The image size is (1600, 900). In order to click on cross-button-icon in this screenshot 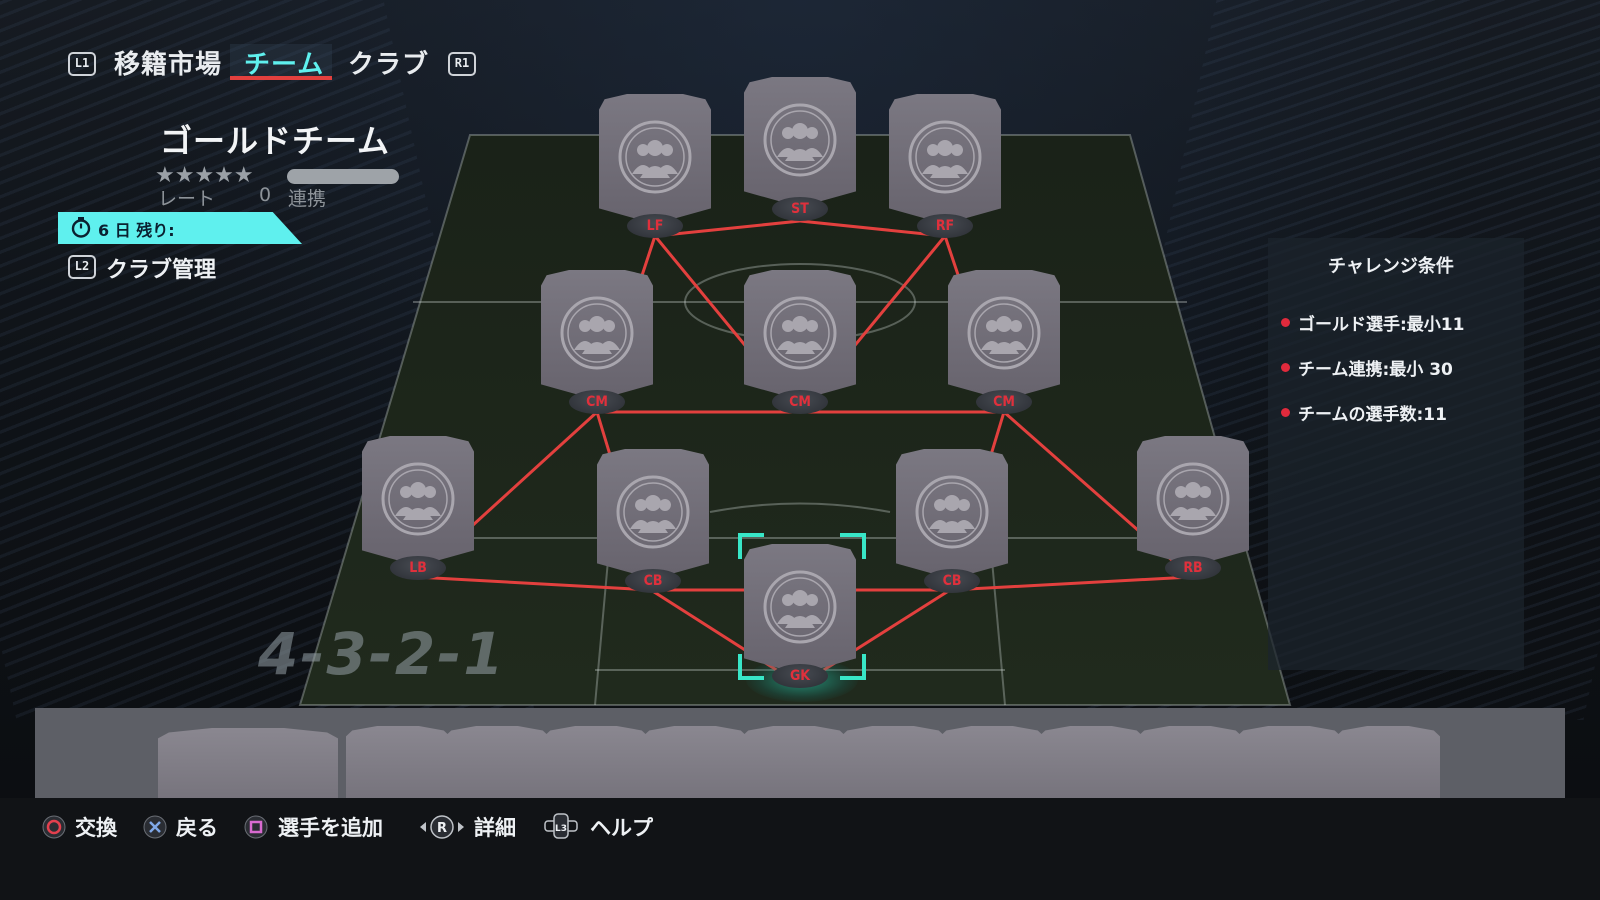, I will do `click(155, 827)`.